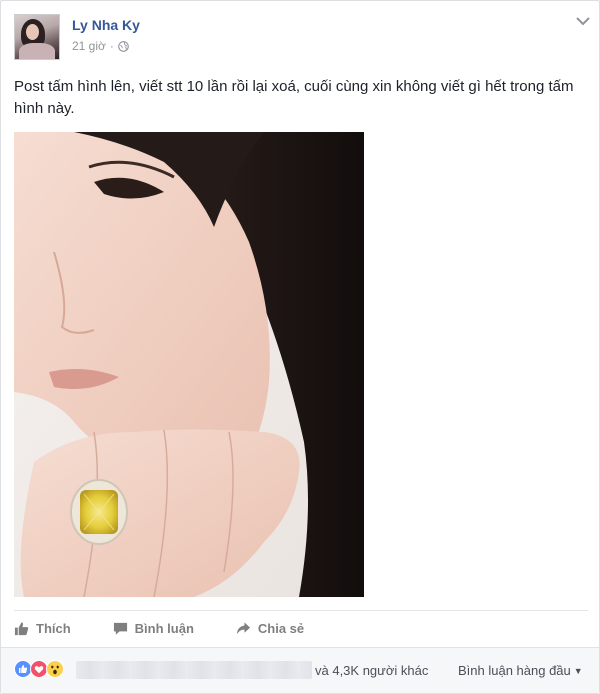 This screenshot has width=600, height=694. What do you see at coordinates (194, 670) in the screenshot?
I see `reactor-names-blurred` at bounding box center [194, 670].